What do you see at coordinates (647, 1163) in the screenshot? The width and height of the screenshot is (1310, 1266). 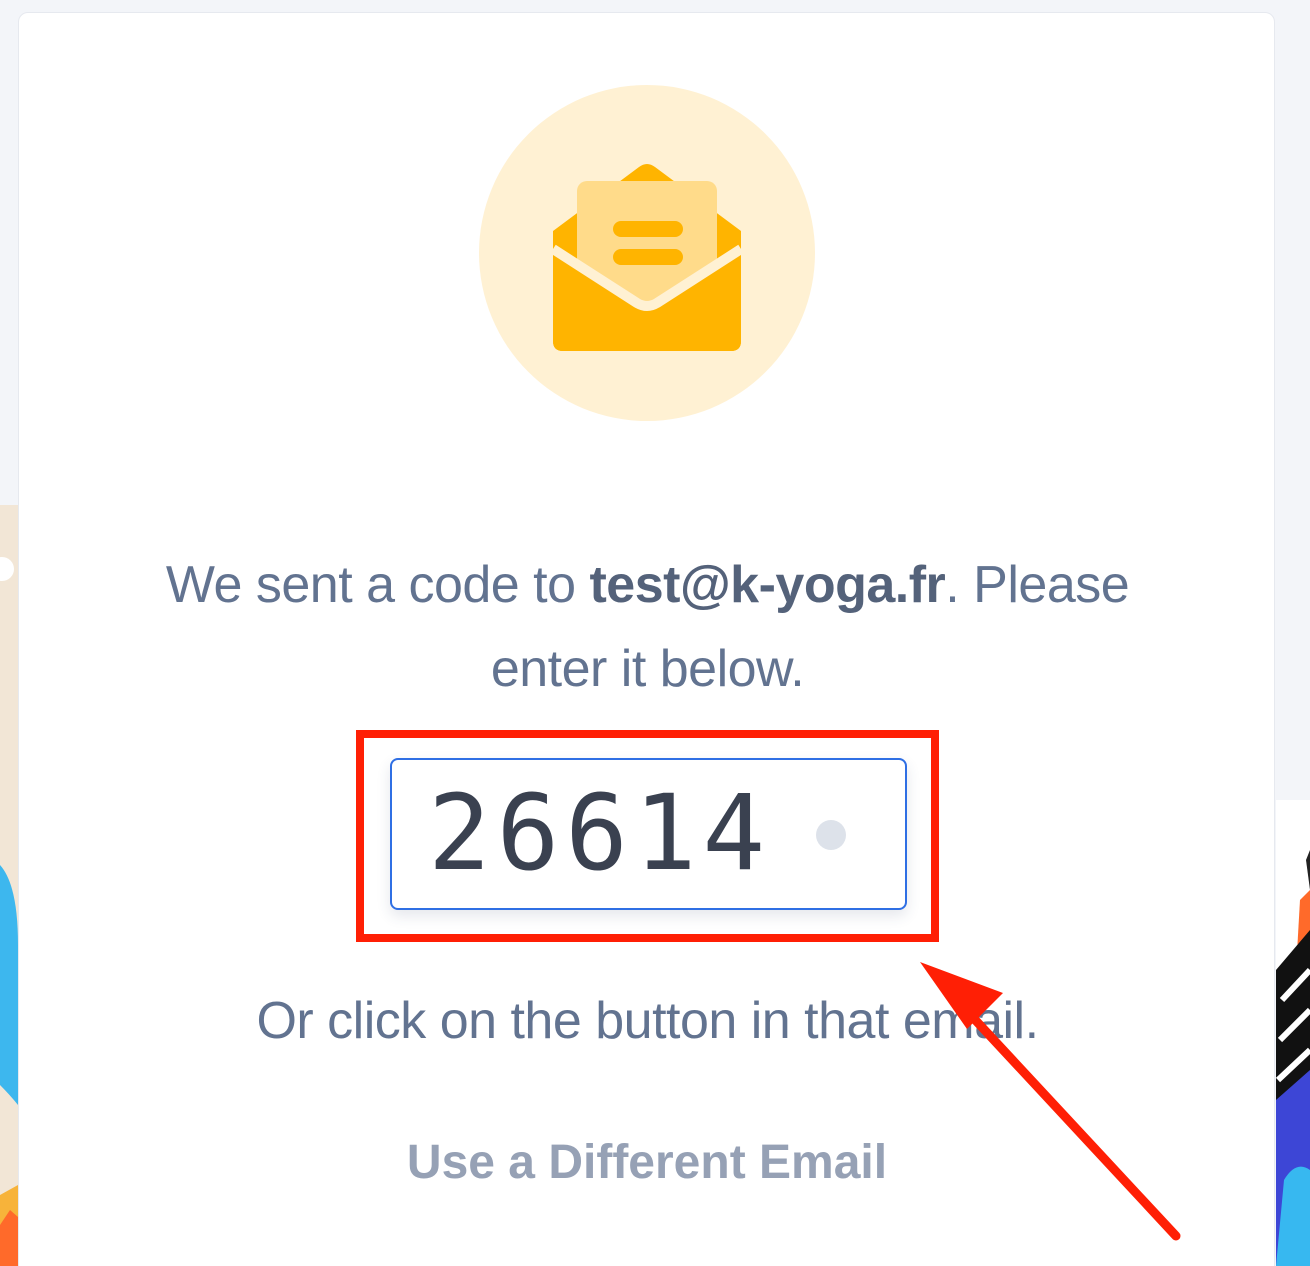 I see `use-different-email-button: Use a Different Email` at bounding box center [647, 1163].